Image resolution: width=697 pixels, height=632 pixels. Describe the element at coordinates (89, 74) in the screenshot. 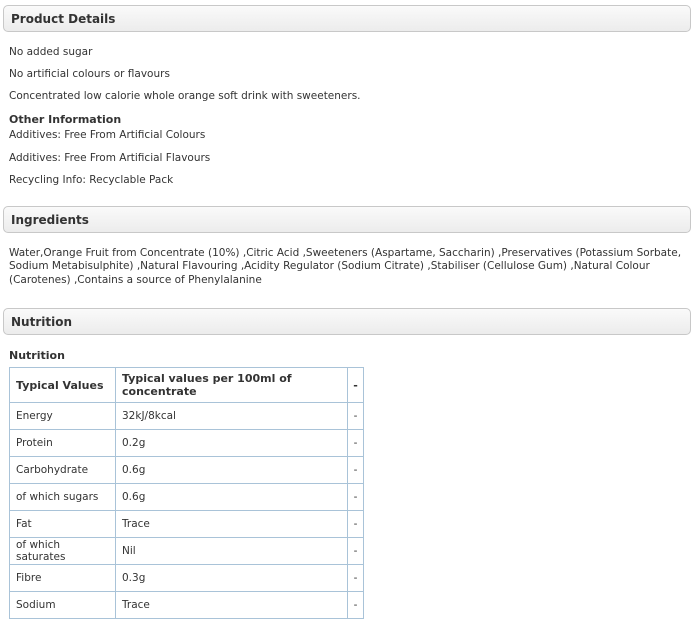

I see `product-detail-line: No artificial colours or flavours` at that location.